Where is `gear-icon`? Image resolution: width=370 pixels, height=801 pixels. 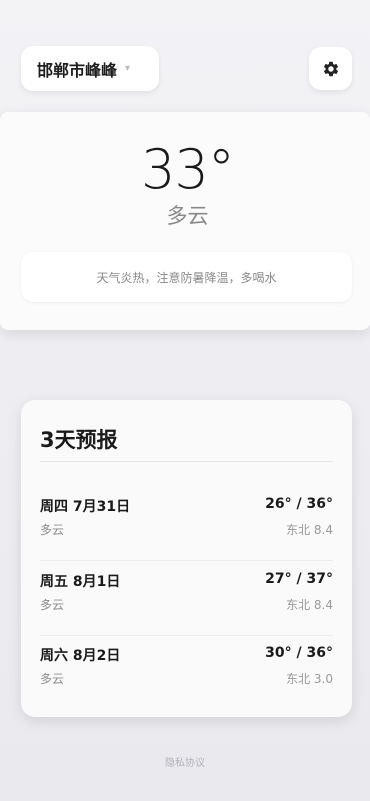 gear-icon is located at coordinates (330, 68).